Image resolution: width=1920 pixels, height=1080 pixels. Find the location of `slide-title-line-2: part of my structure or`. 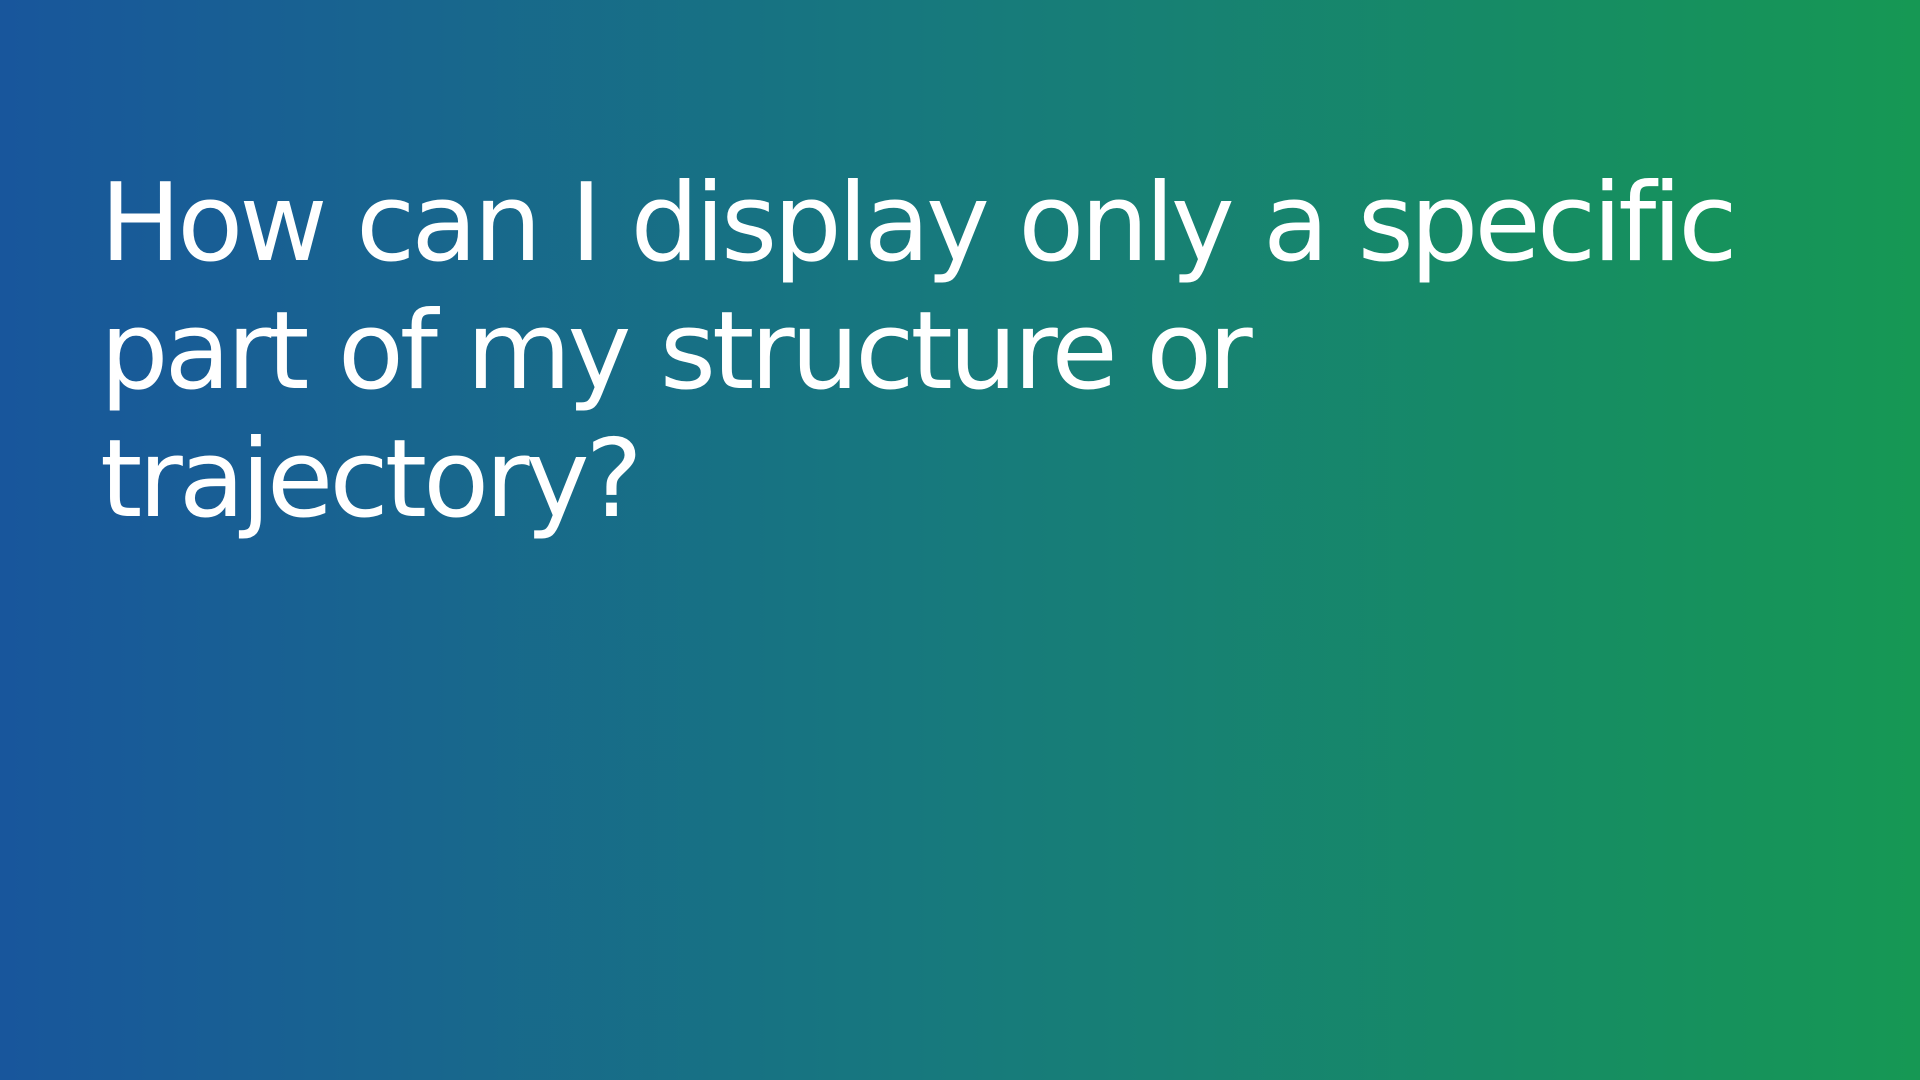

slide-title-line-2: part of my structure or is located at coordinates (676, 351).